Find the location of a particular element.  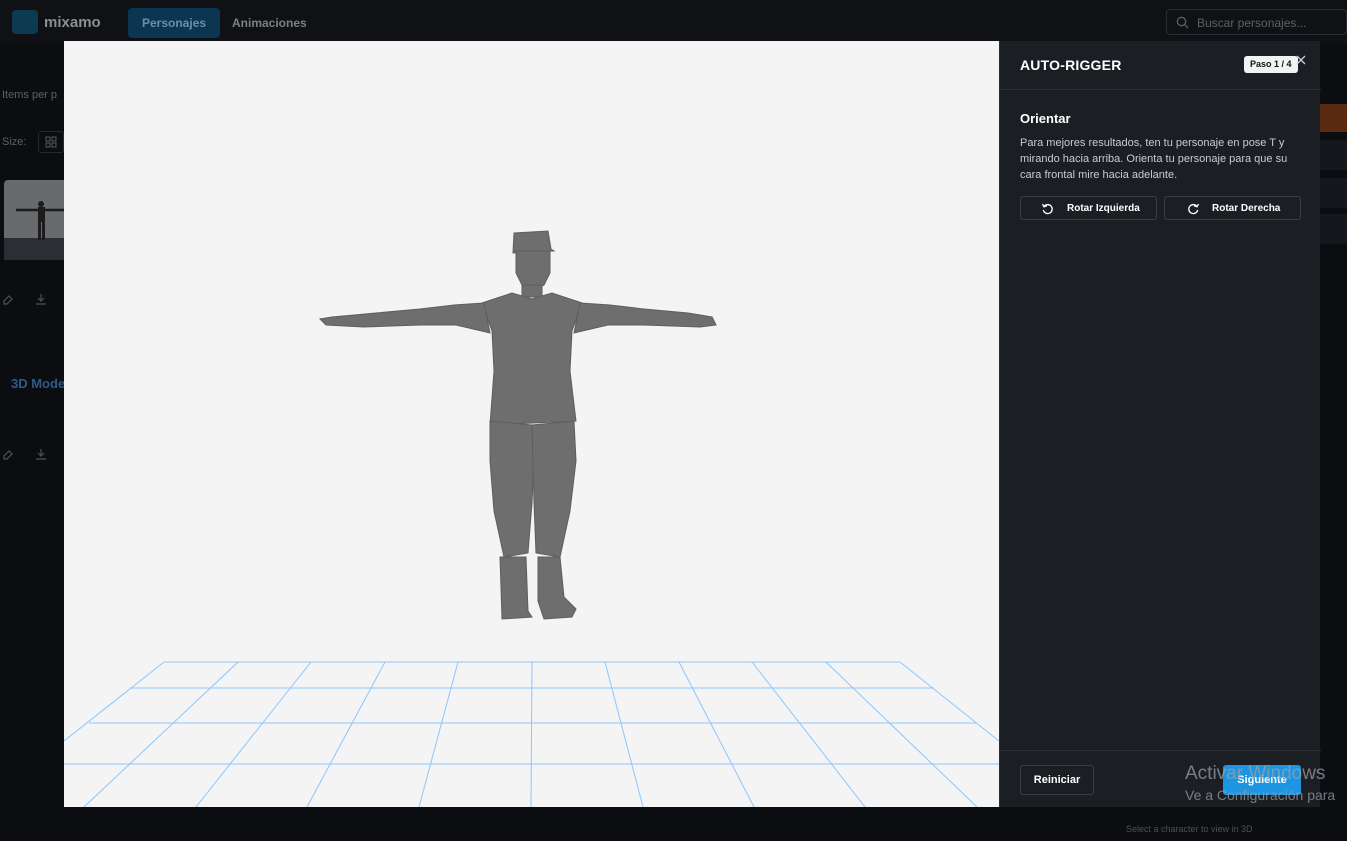

tab-animations: Animaciones is located at coordinates (269, 23).